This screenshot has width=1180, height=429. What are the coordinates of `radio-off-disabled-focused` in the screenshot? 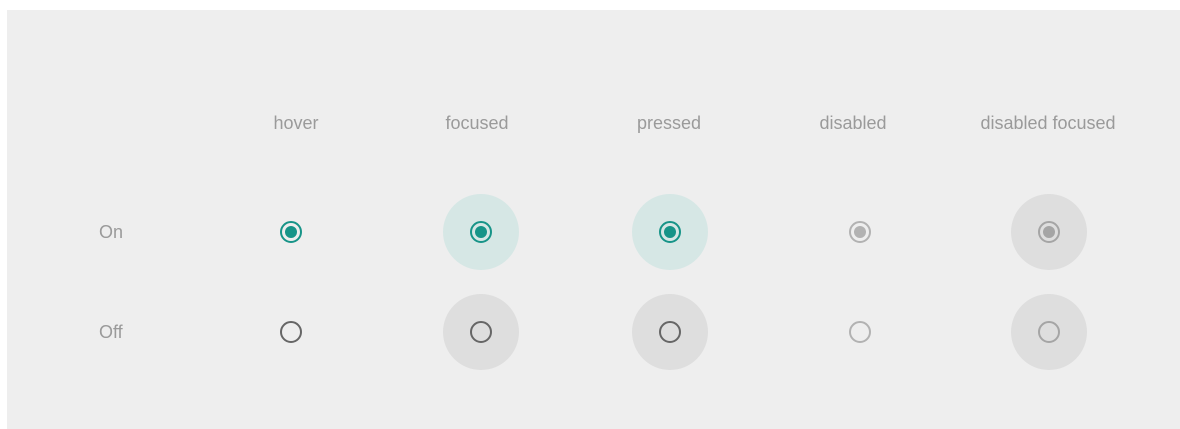 It's located at (1049, 332).